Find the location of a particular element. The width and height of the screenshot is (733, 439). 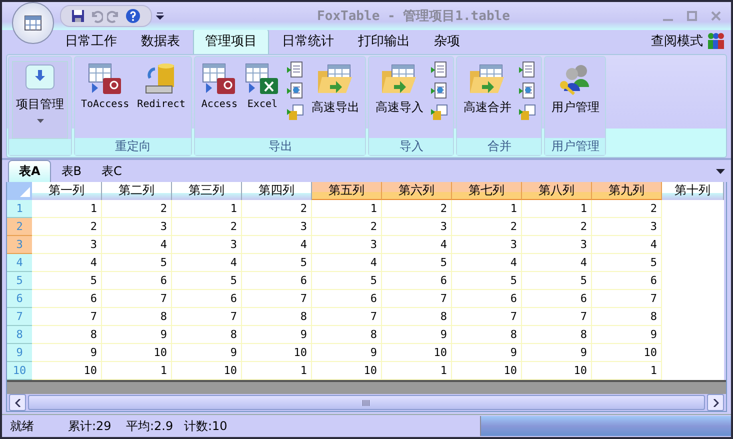

column-header: 第六列 is located at coordinates (417, 191).